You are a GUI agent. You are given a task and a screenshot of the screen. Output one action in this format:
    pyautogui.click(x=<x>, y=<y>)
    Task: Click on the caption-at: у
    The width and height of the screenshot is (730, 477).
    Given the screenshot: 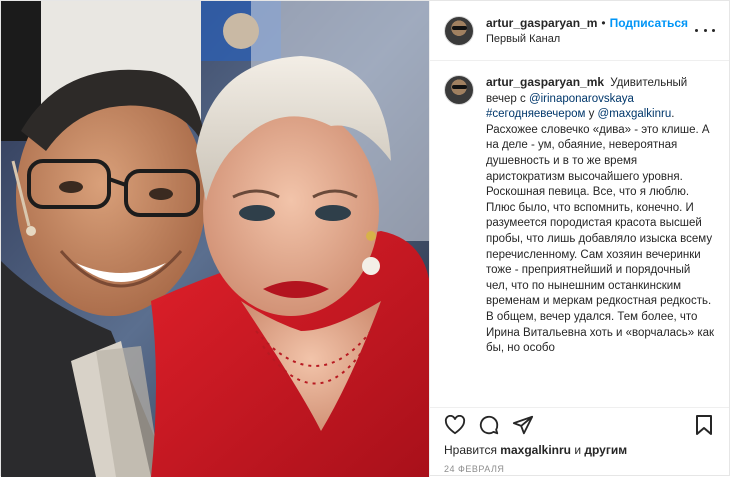 What is the action you would take?
    pyautogui.click(x=591, y=114)
    